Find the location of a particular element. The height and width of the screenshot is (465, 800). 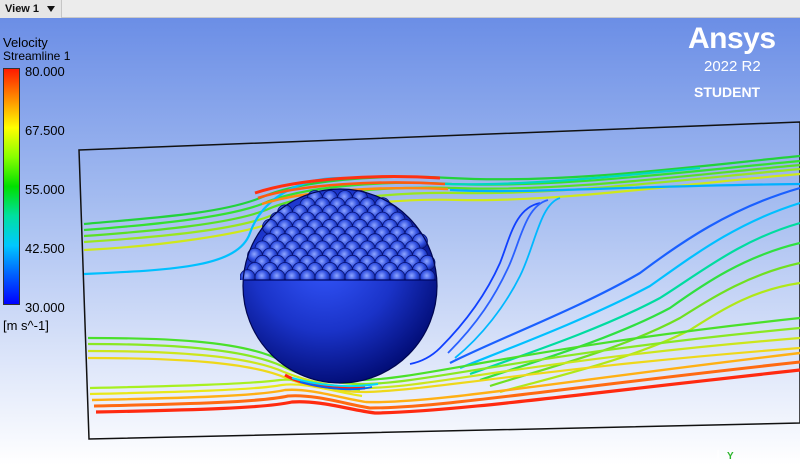

legend-colorbar is located at coordinates (11, 186).